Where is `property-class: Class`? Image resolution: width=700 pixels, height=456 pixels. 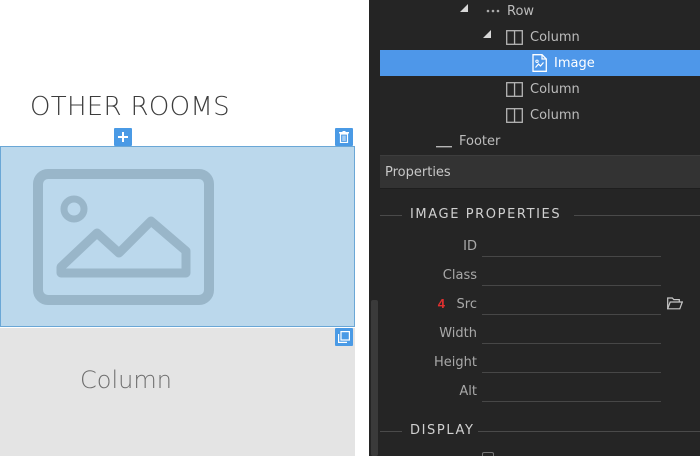 property-class: Class is located at coordinates (540, 275).